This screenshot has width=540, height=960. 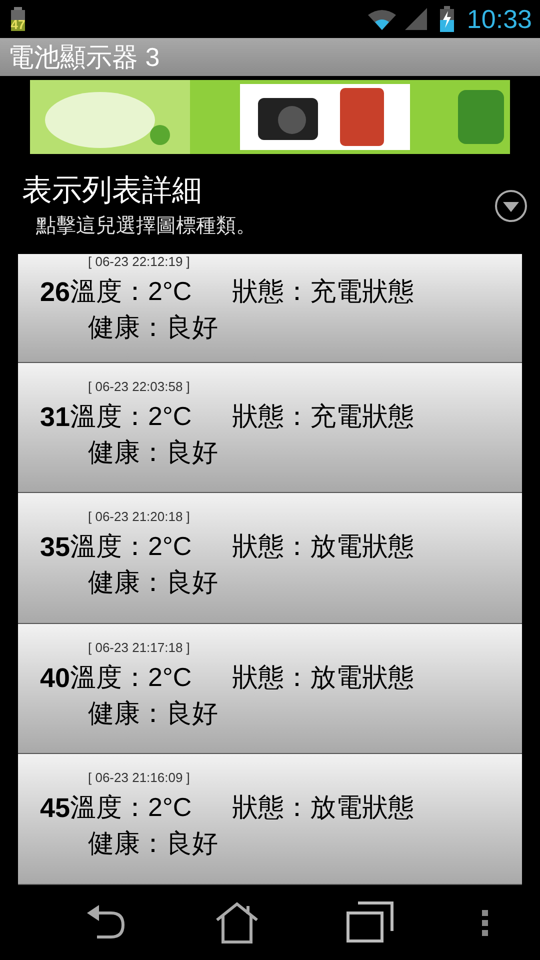 What do you see at coordinates (54, 292) in the screenshot?
I see `battery-level: 26` at bounding box center [54, 292].